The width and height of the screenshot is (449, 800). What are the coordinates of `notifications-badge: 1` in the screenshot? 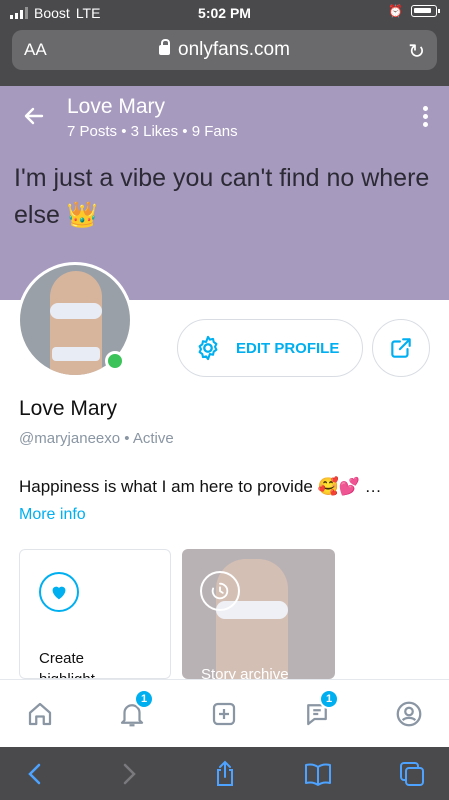 It's located at (144, 699).